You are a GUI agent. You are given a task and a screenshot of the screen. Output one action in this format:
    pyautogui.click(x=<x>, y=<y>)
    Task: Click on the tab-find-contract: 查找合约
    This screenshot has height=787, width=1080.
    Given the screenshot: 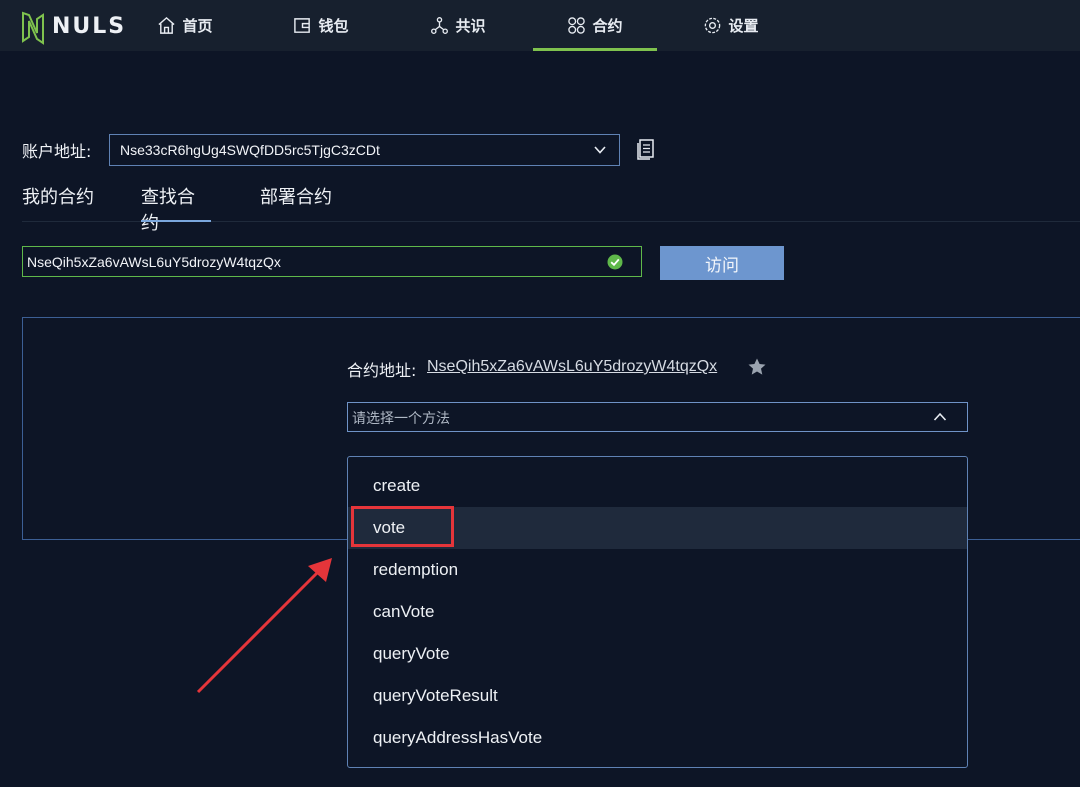 What is the action you would take?
    pyautogui.click(x=176, y=208)
    